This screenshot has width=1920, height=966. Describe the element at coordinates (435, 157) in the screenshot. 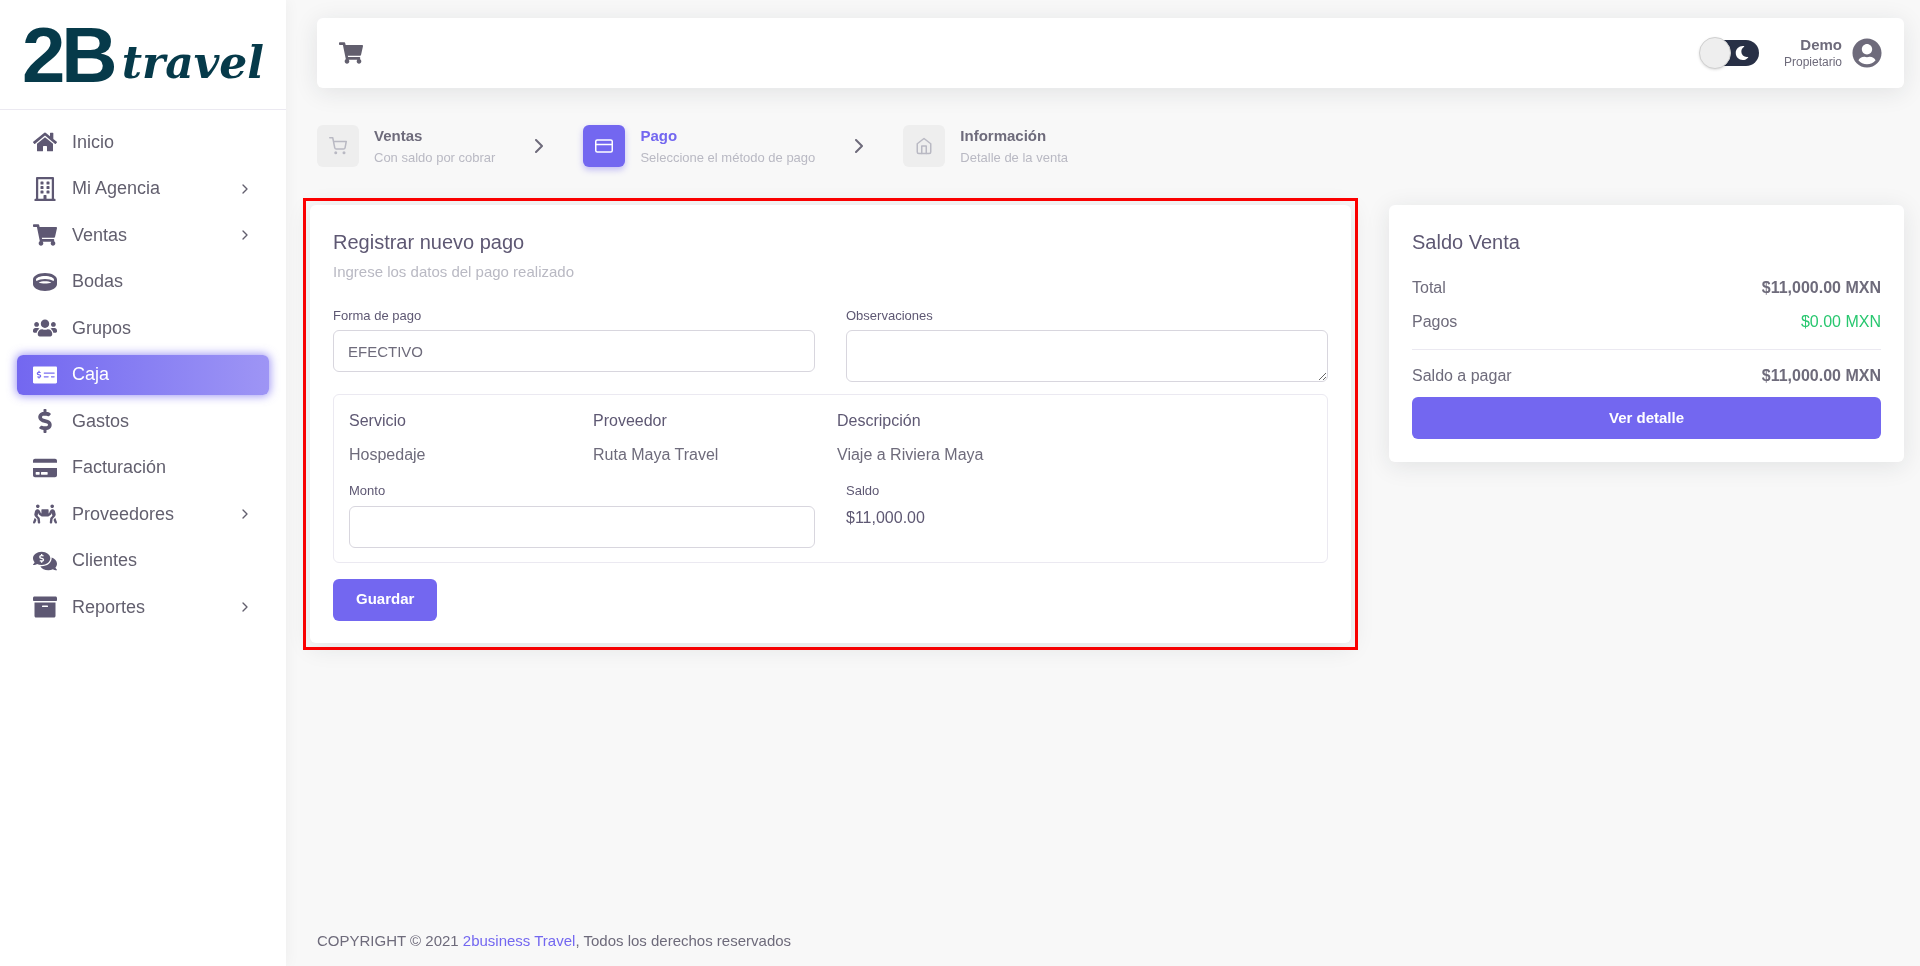

I see `step-subtitle: Con saldo por cobrar` at that location.